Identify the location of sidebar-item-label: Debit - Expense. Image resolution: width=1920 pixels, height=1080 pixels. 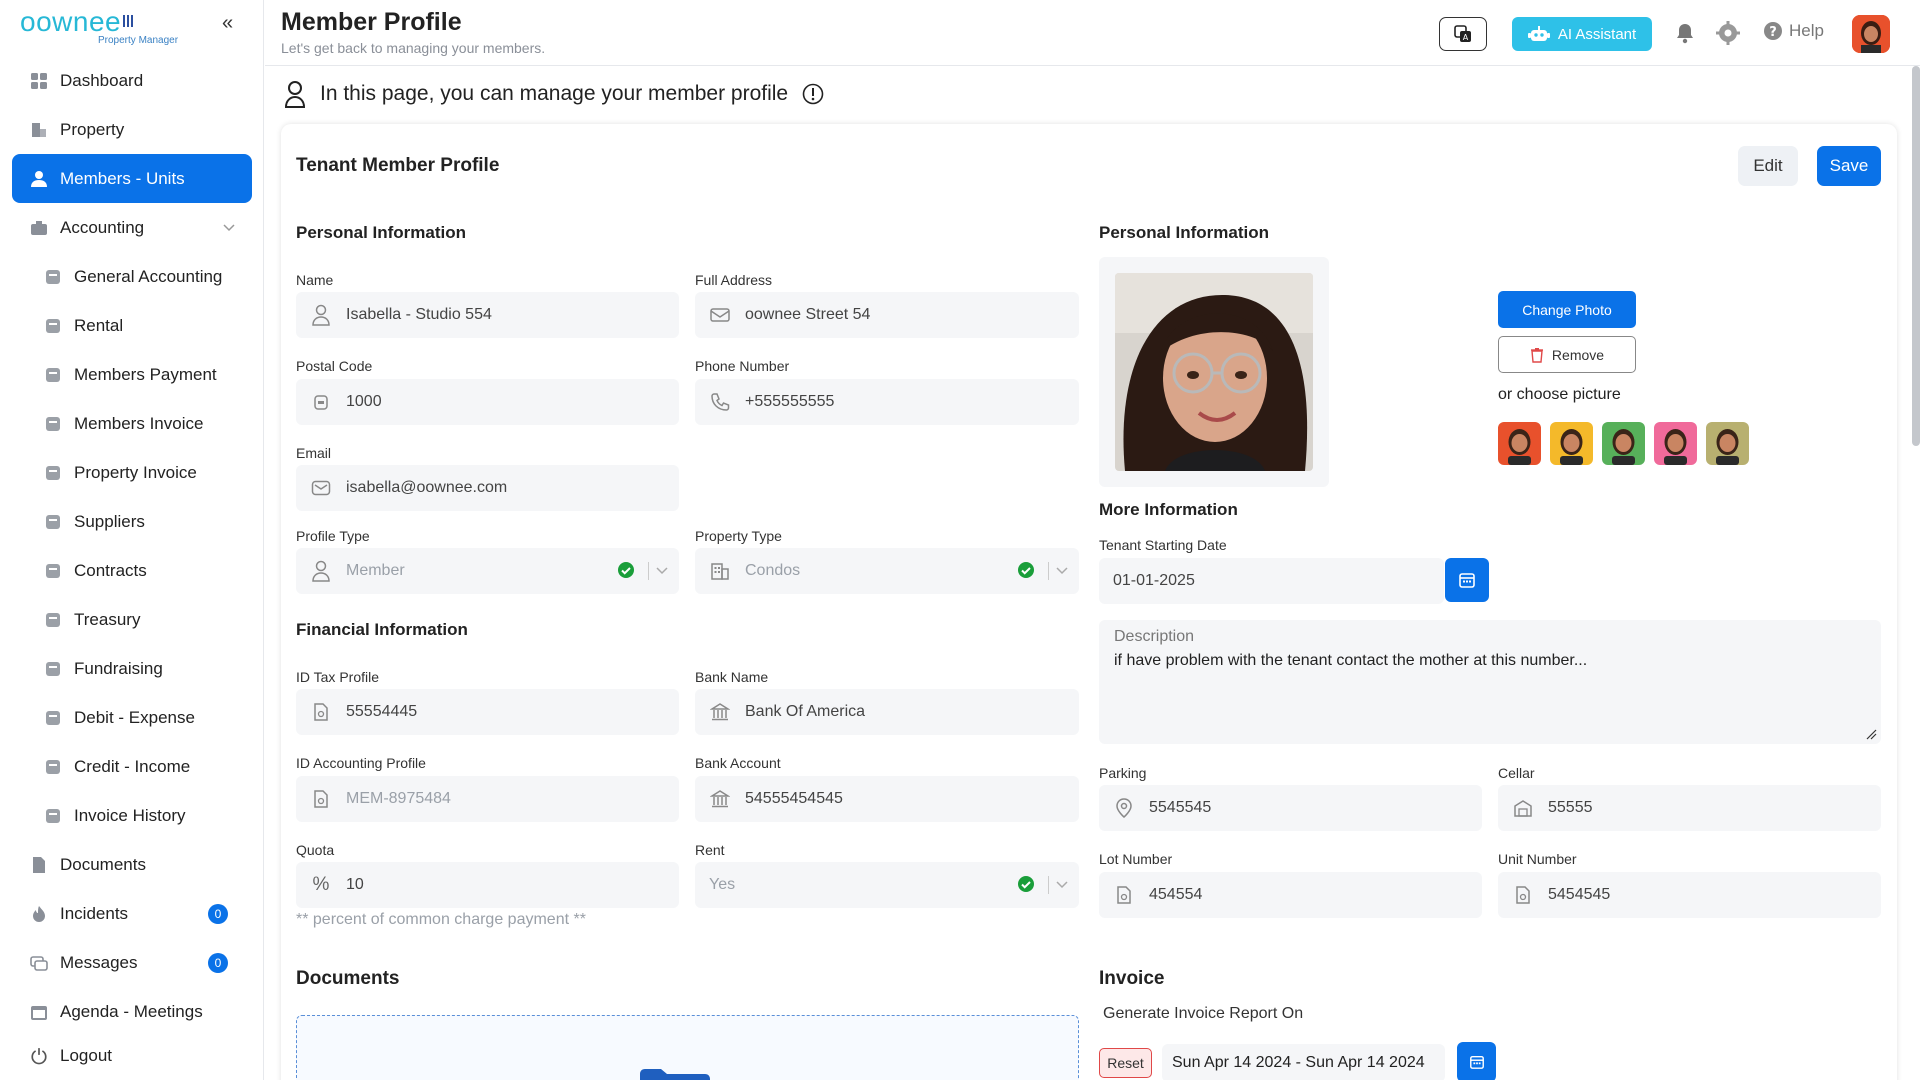
(134, 717).